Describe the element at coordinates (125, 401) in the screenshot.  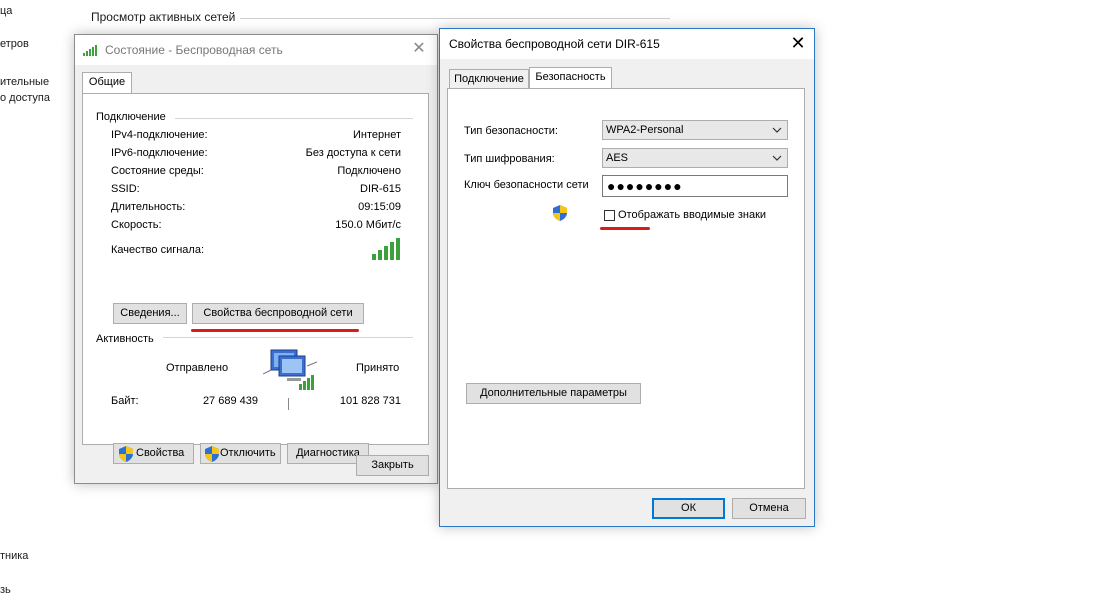
I see `bytes-label: Байт:` at that location.